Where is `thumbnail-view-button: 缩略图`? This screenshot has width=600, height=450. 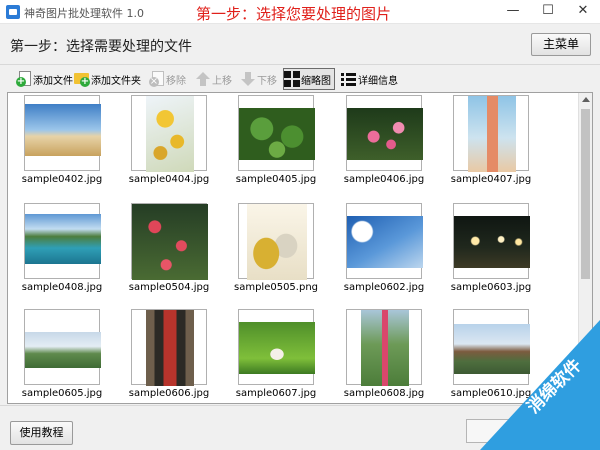 thumbnail-view-button: 缩略图 is located at coordinates (309, 79).